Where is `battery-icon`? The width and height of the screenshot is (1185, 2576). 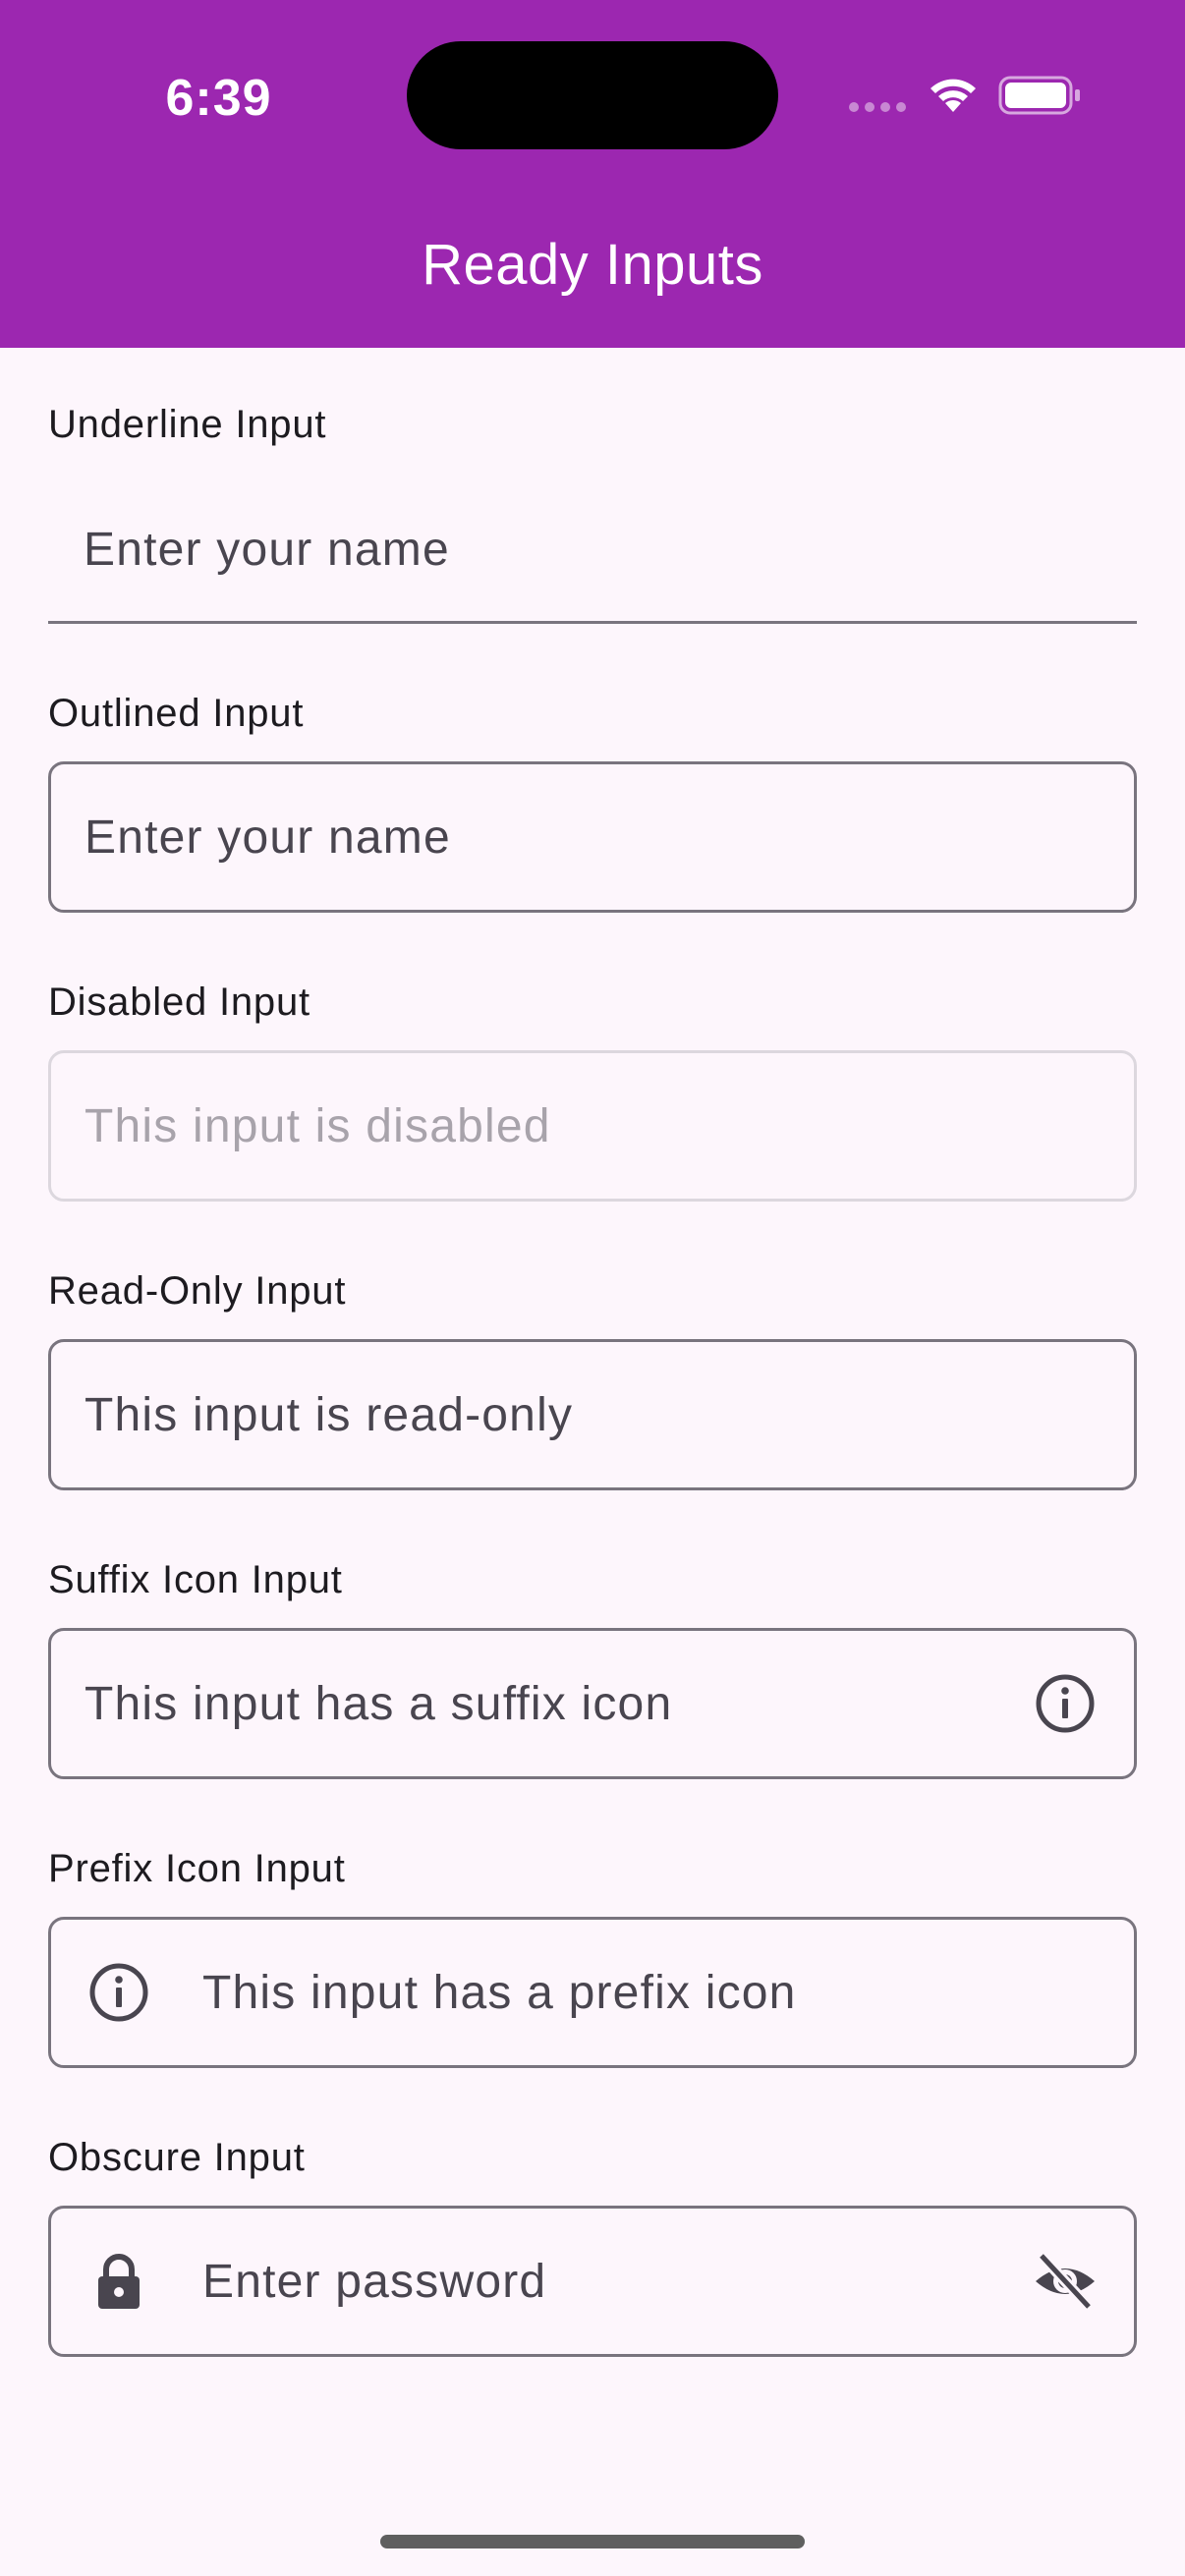 battery-icon is located at coordinates (1039, 95).